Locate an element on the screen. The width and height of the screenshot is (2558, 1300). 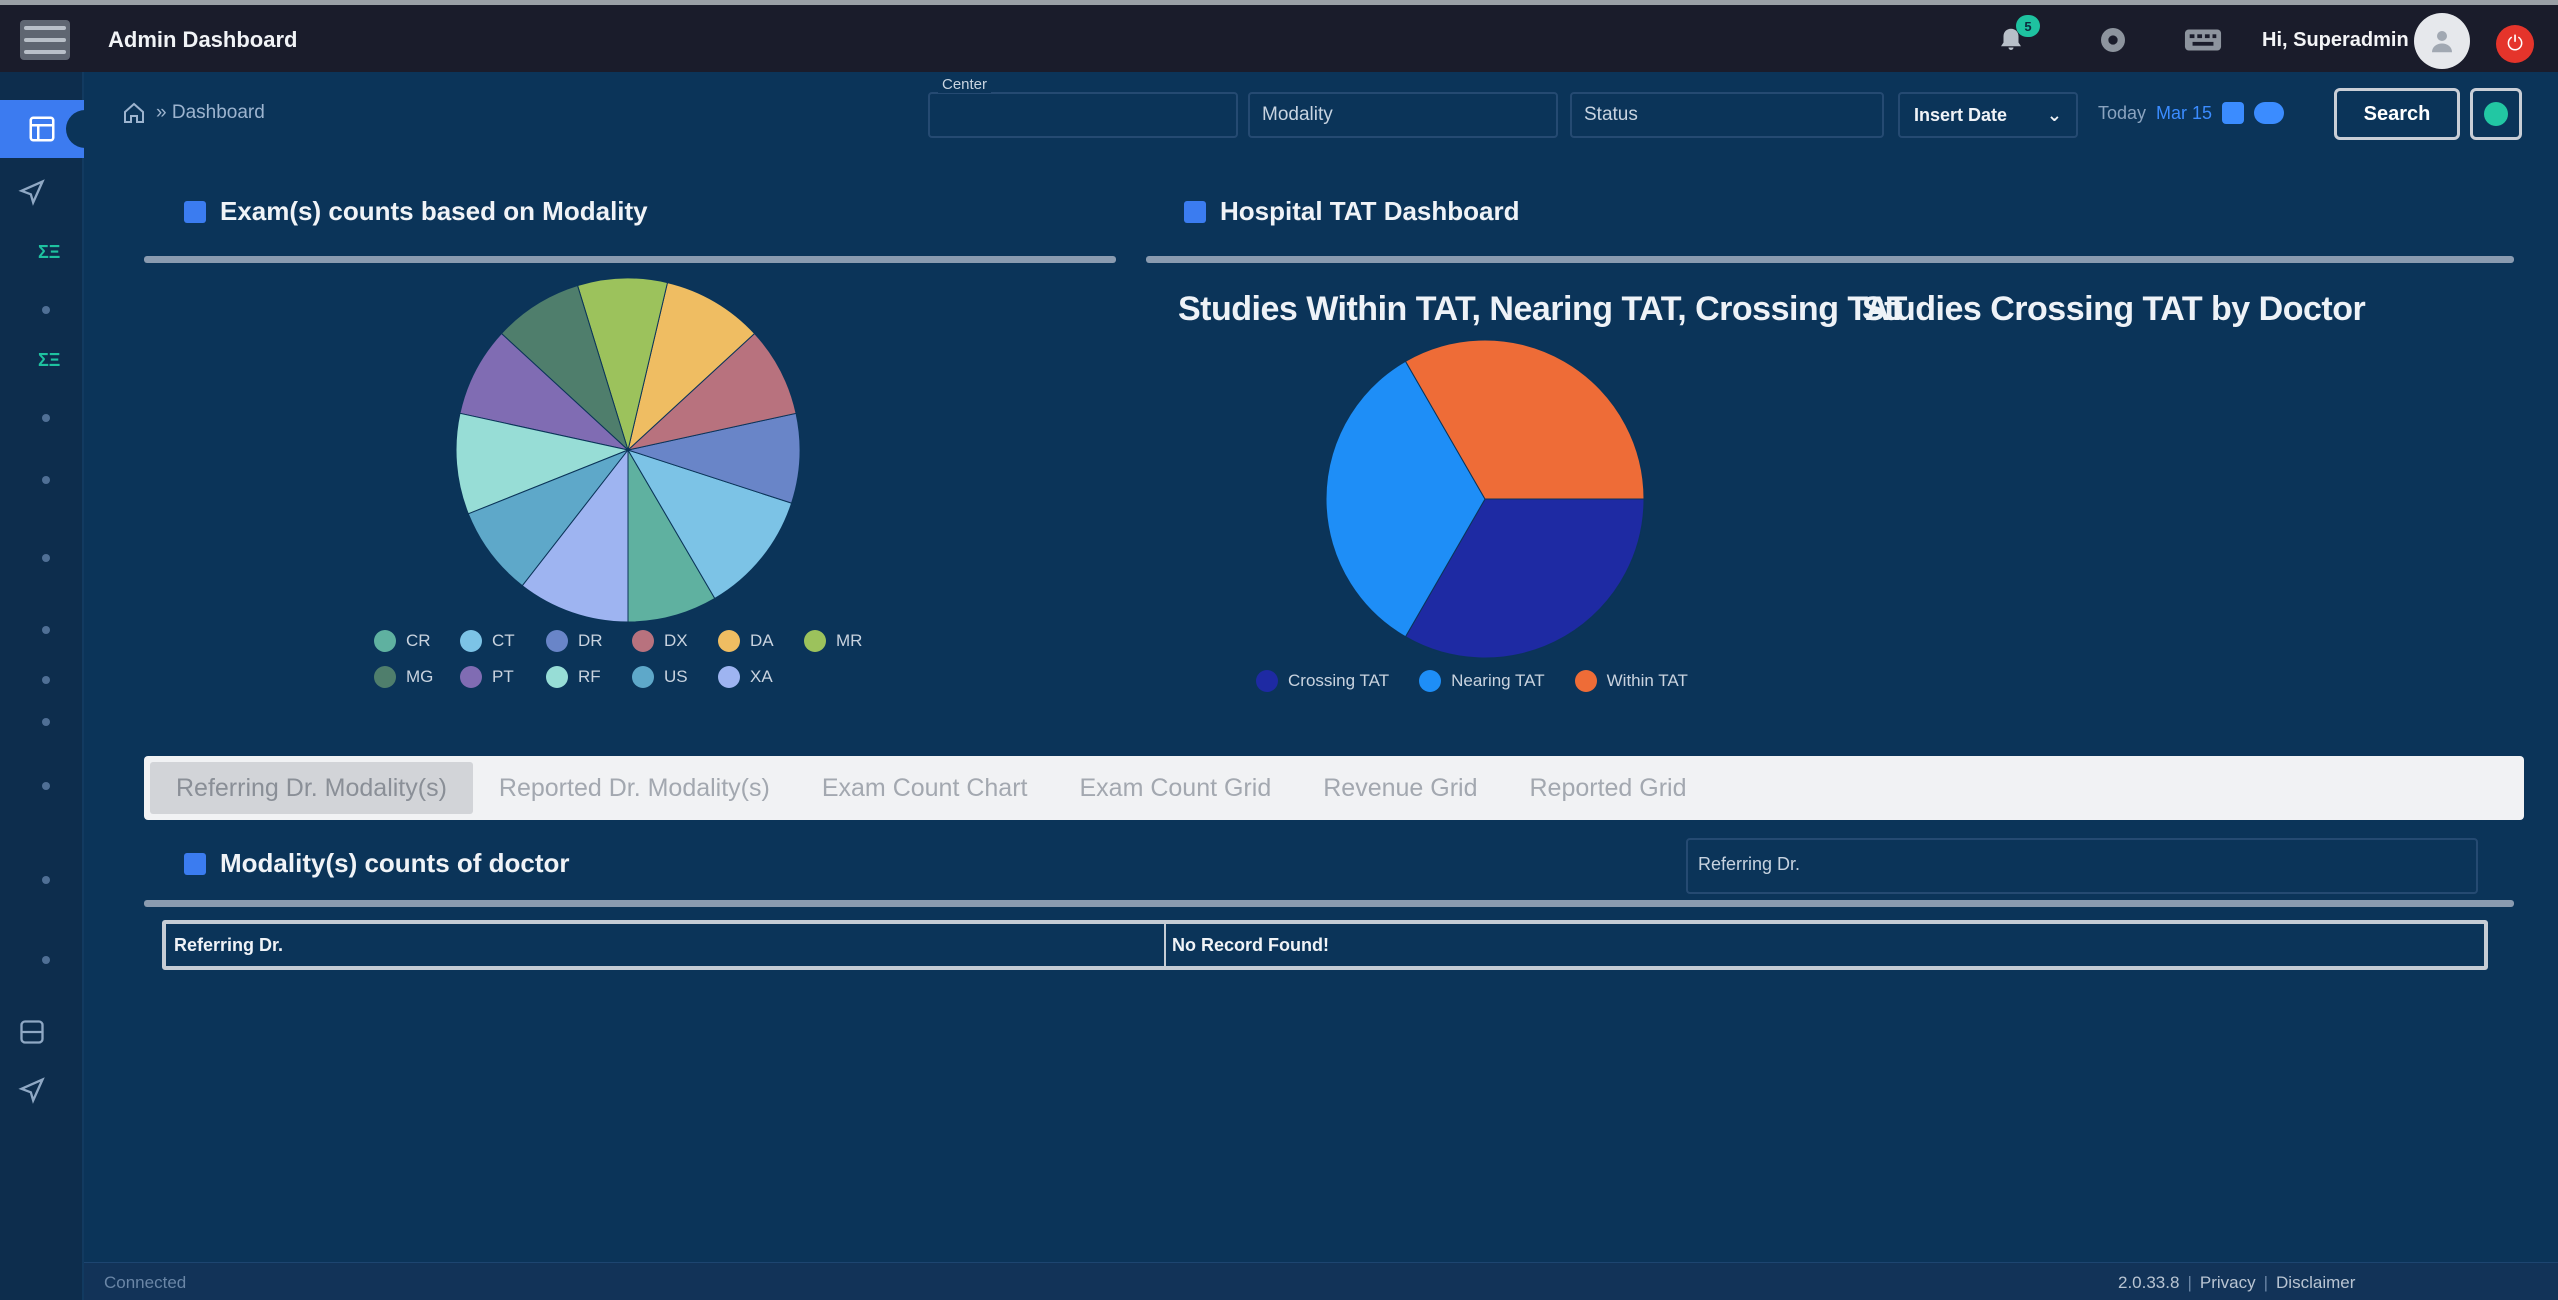
bell-icon: 5 is located at coordinates (2016, 37).